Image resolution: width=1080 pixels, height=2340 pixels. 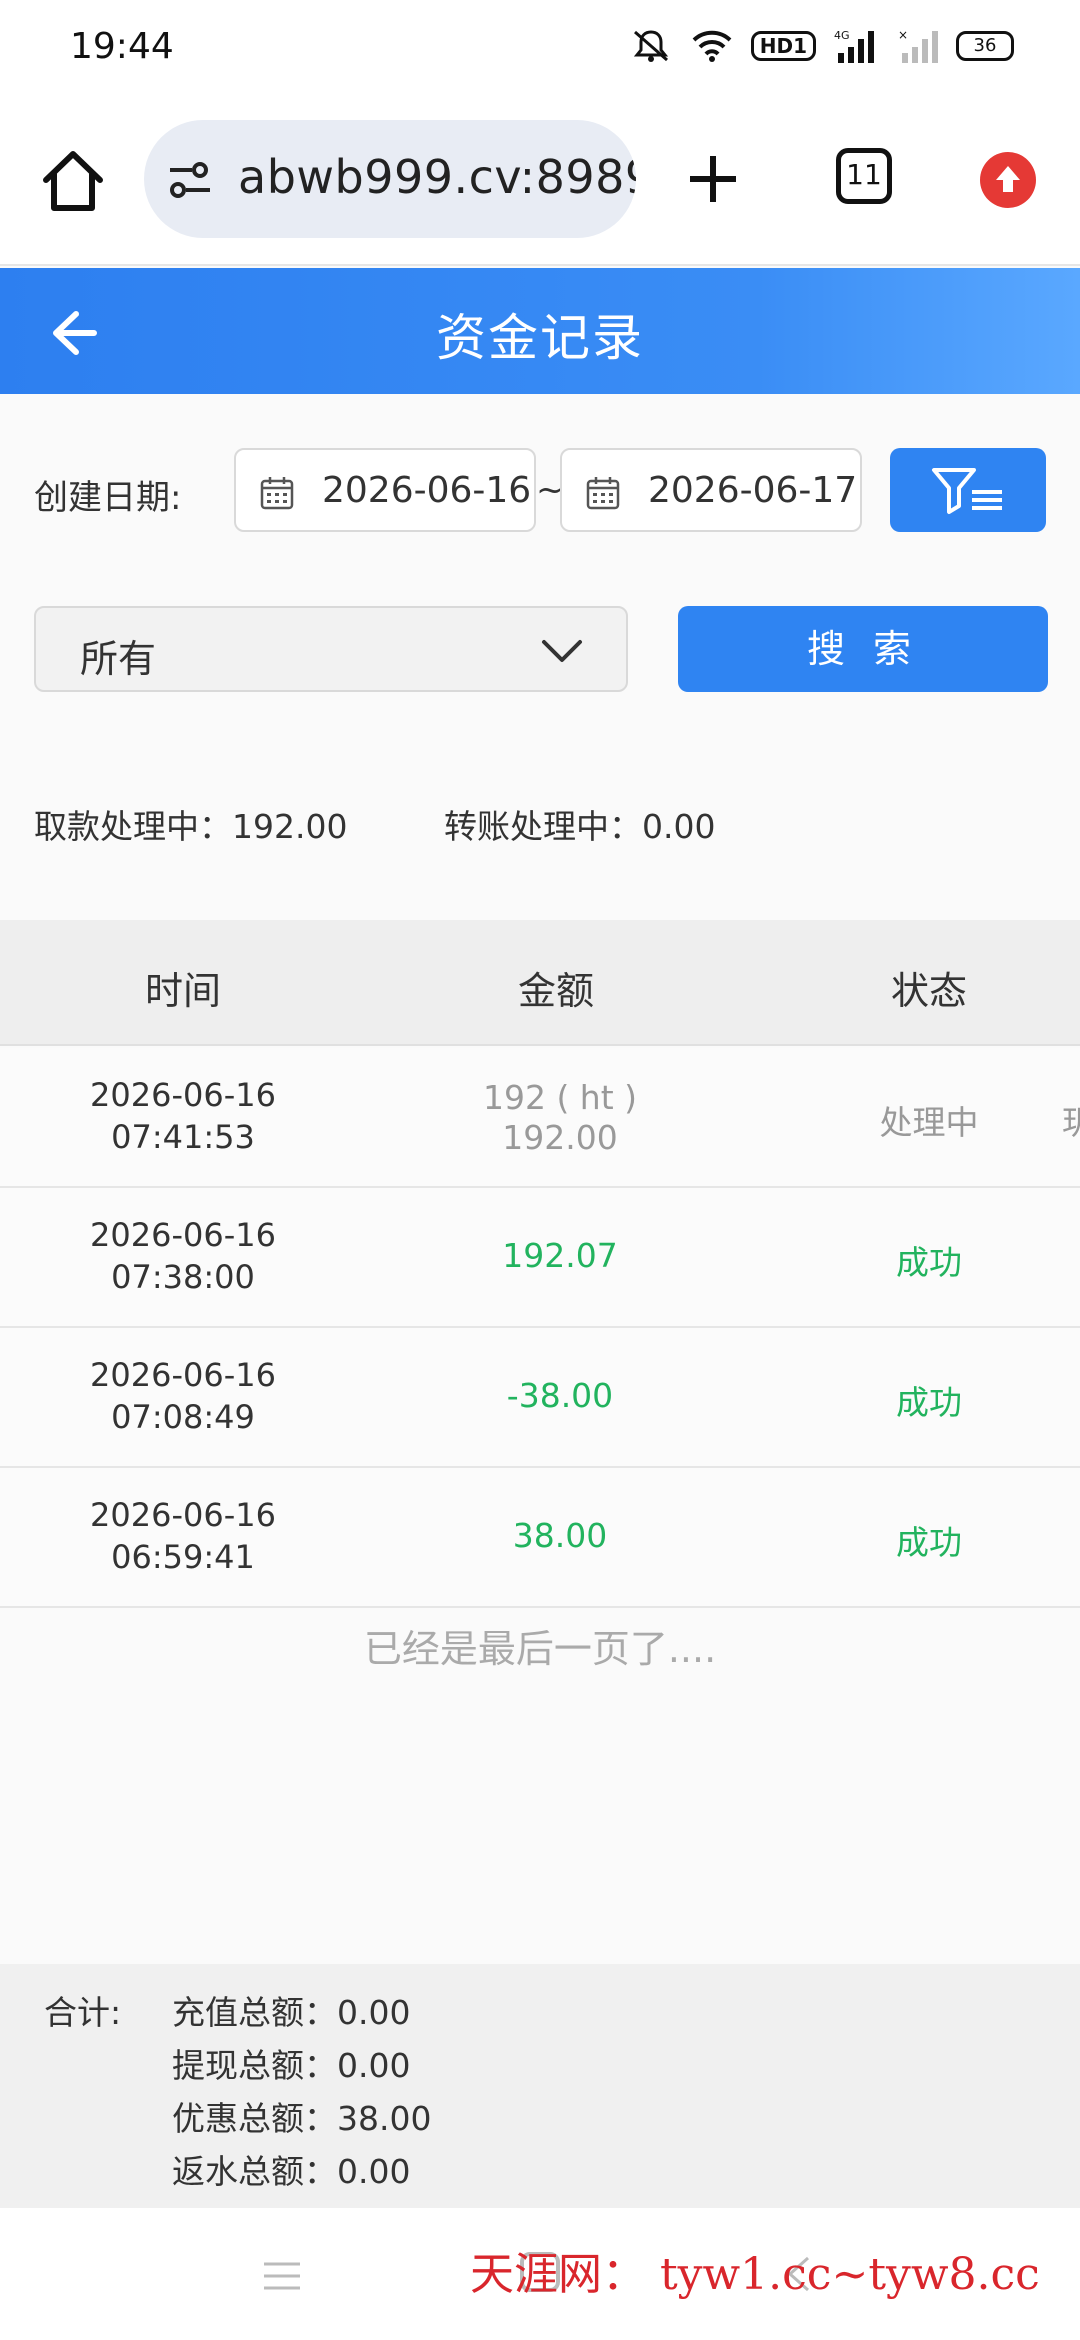 I want to click on row-status: 处理中, so click(x=929, y=1122).